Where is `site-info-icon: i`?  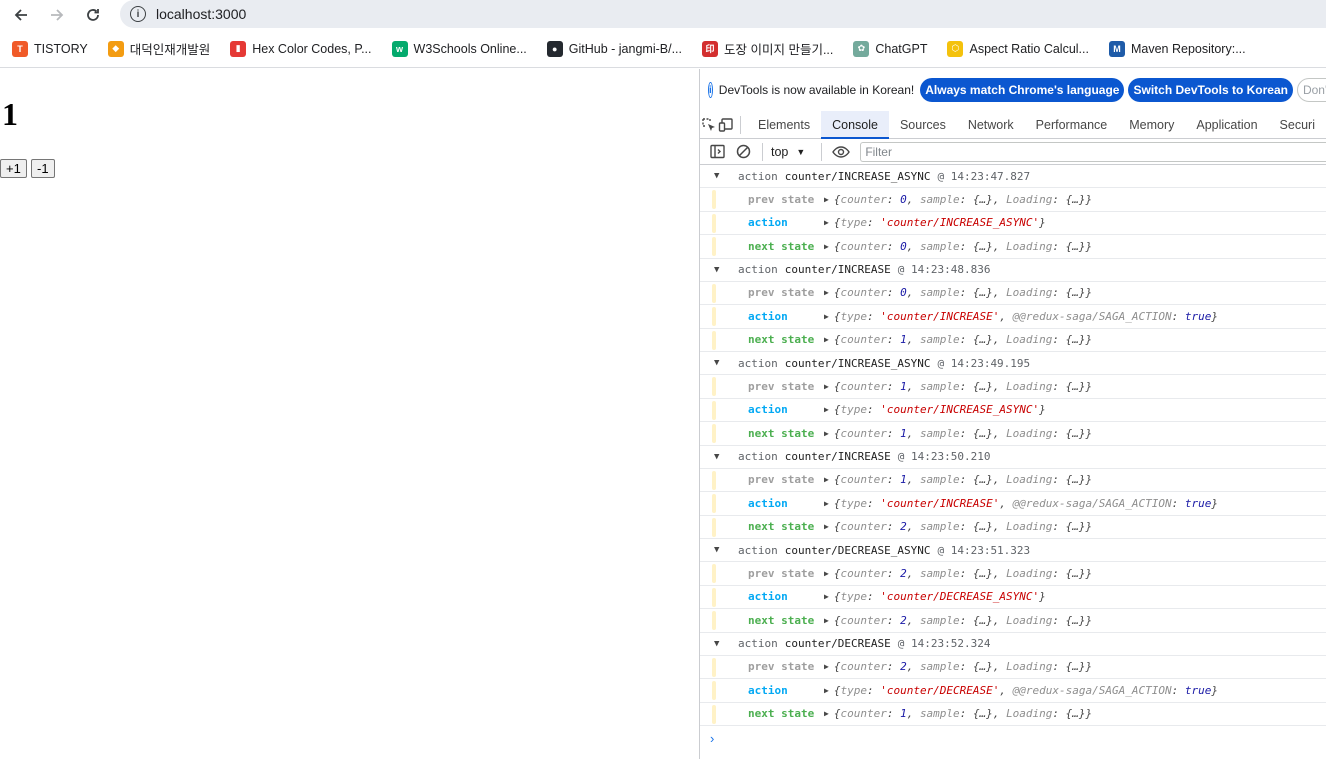
site-info-icon: i is located at coordinates (138, 14).